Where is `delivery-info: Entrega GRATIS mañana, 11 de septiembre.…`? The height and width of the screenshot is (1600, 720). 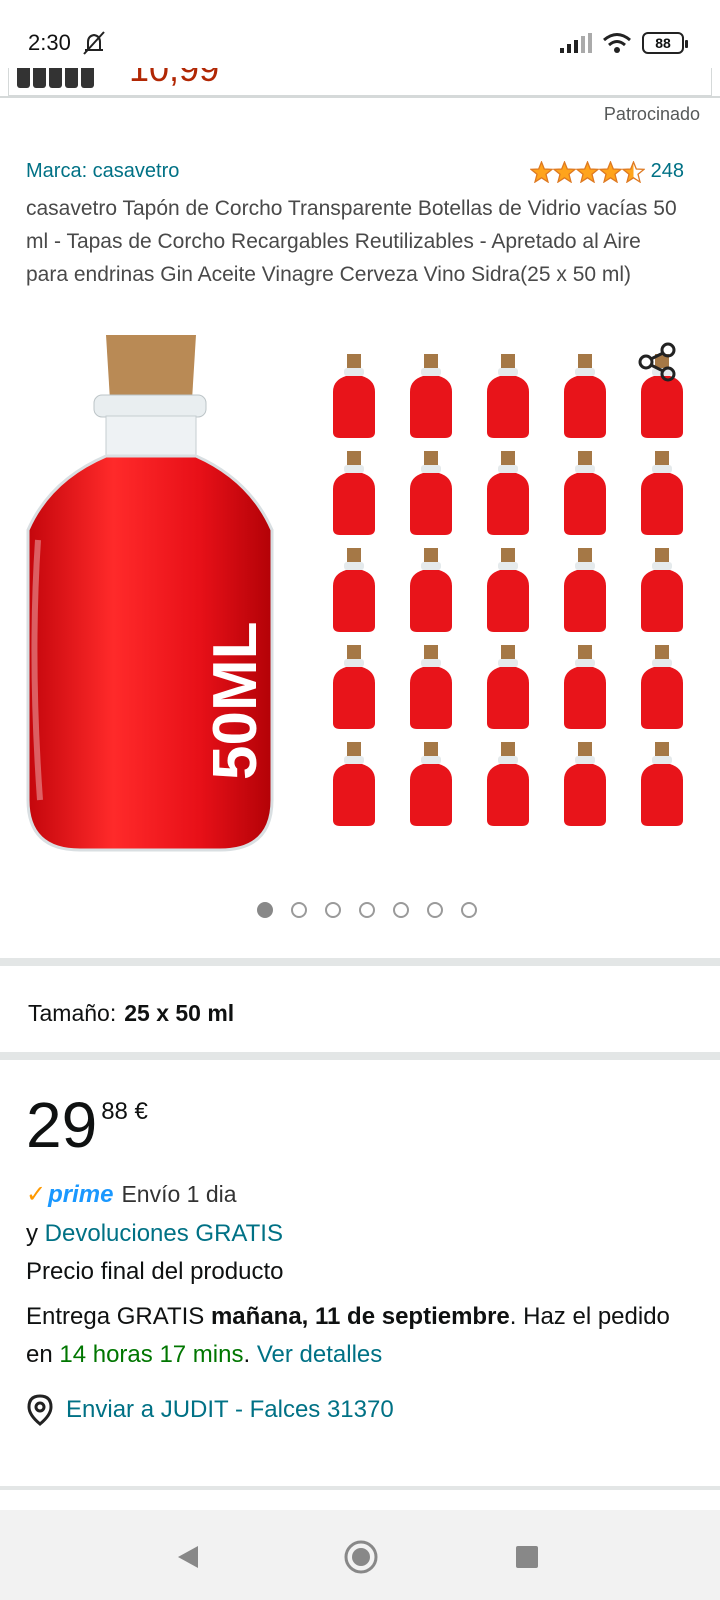 delivery-info: Entrega GRATIS mañana, 11 de septiembre.… is located at coordinates (348, 1335).